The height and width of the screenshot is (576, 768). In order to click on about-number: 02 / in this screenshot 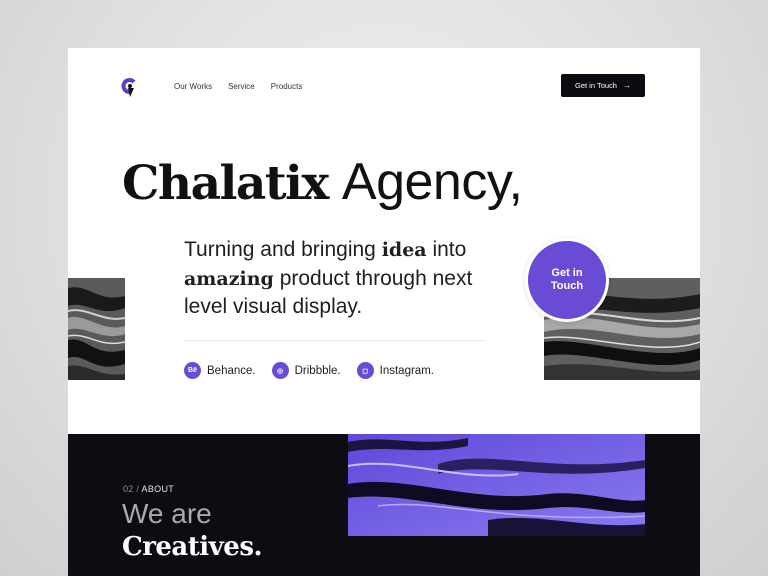, I will do `click(131, 489)`.